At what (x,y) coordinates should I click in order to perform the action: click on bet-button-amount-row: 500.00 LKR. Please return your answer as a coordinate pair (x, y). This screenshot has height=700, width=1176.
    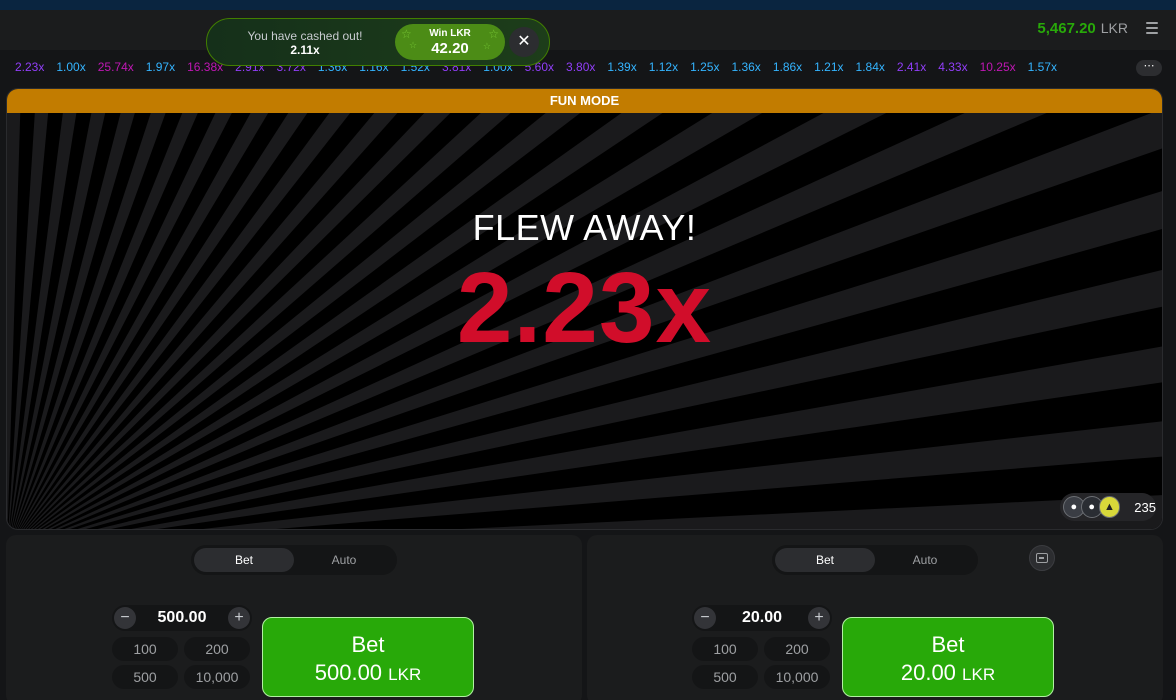
    Looking at the image, I should click on (368, 673).